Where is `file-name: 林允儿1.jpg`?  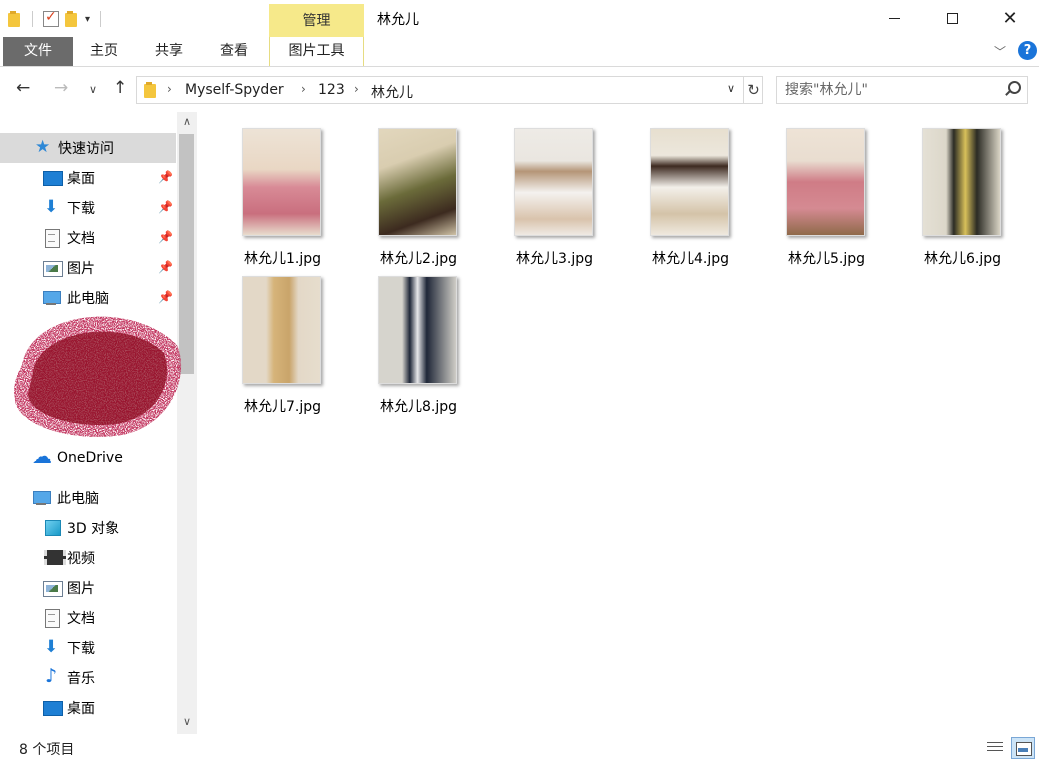 file-name: 林允儿1.jpg is located at coordinates (285, 258).